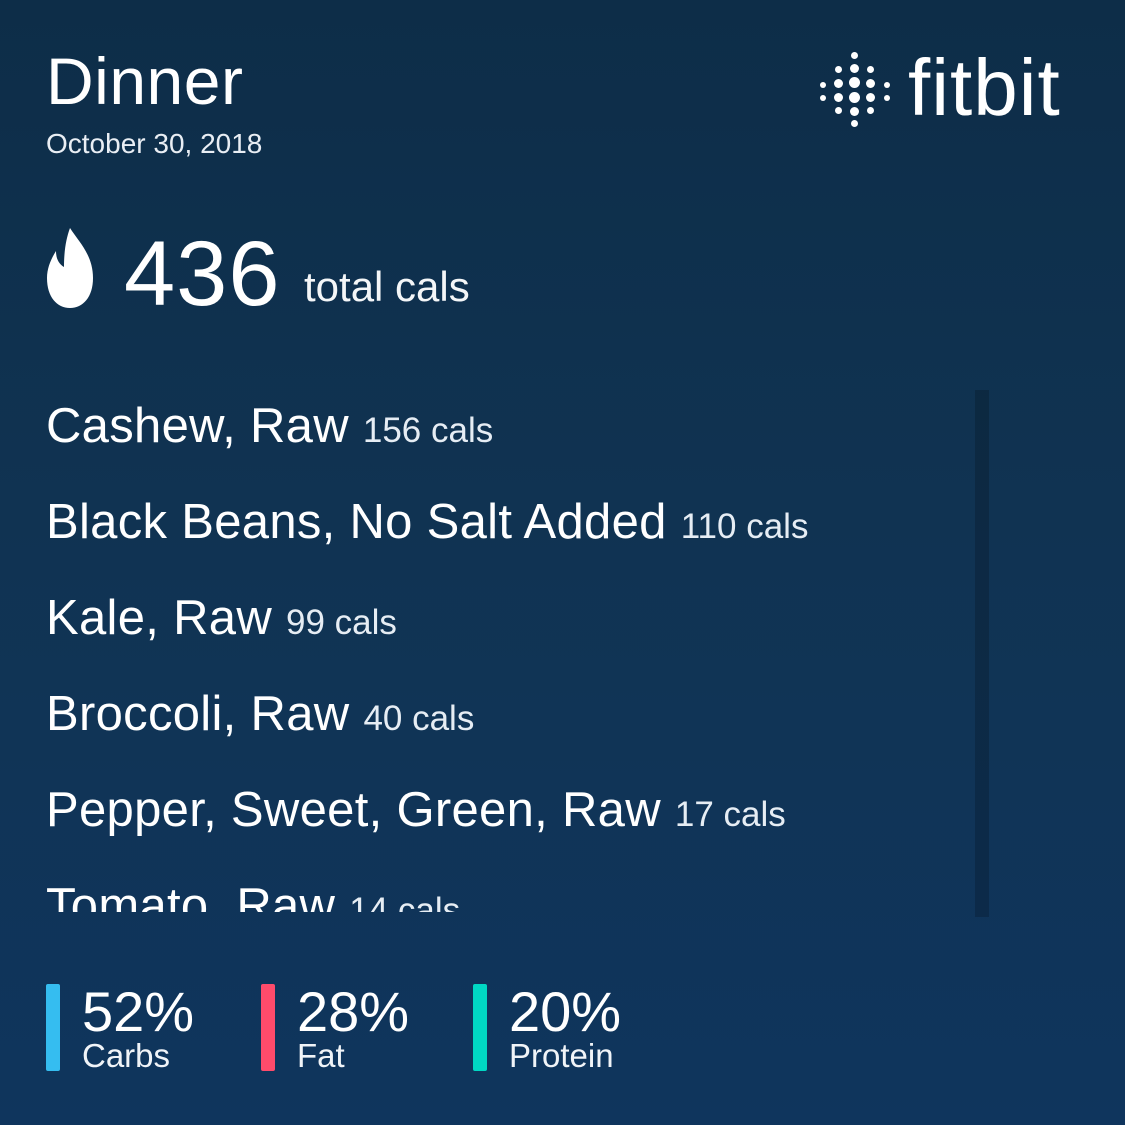  What do you see at coordinates (744, 526) in the screenshot?
I see `food-calories: 110 cals` at bounding box center [744, 526].